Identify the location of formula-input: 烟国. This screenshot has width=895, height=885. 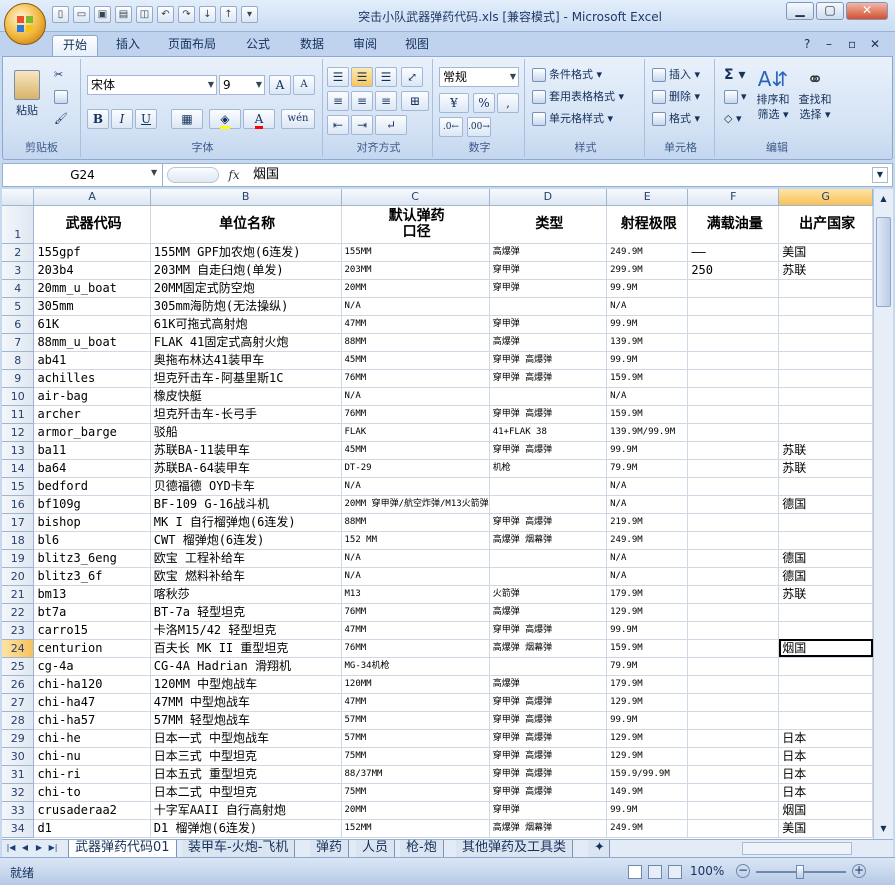
(266, 175).